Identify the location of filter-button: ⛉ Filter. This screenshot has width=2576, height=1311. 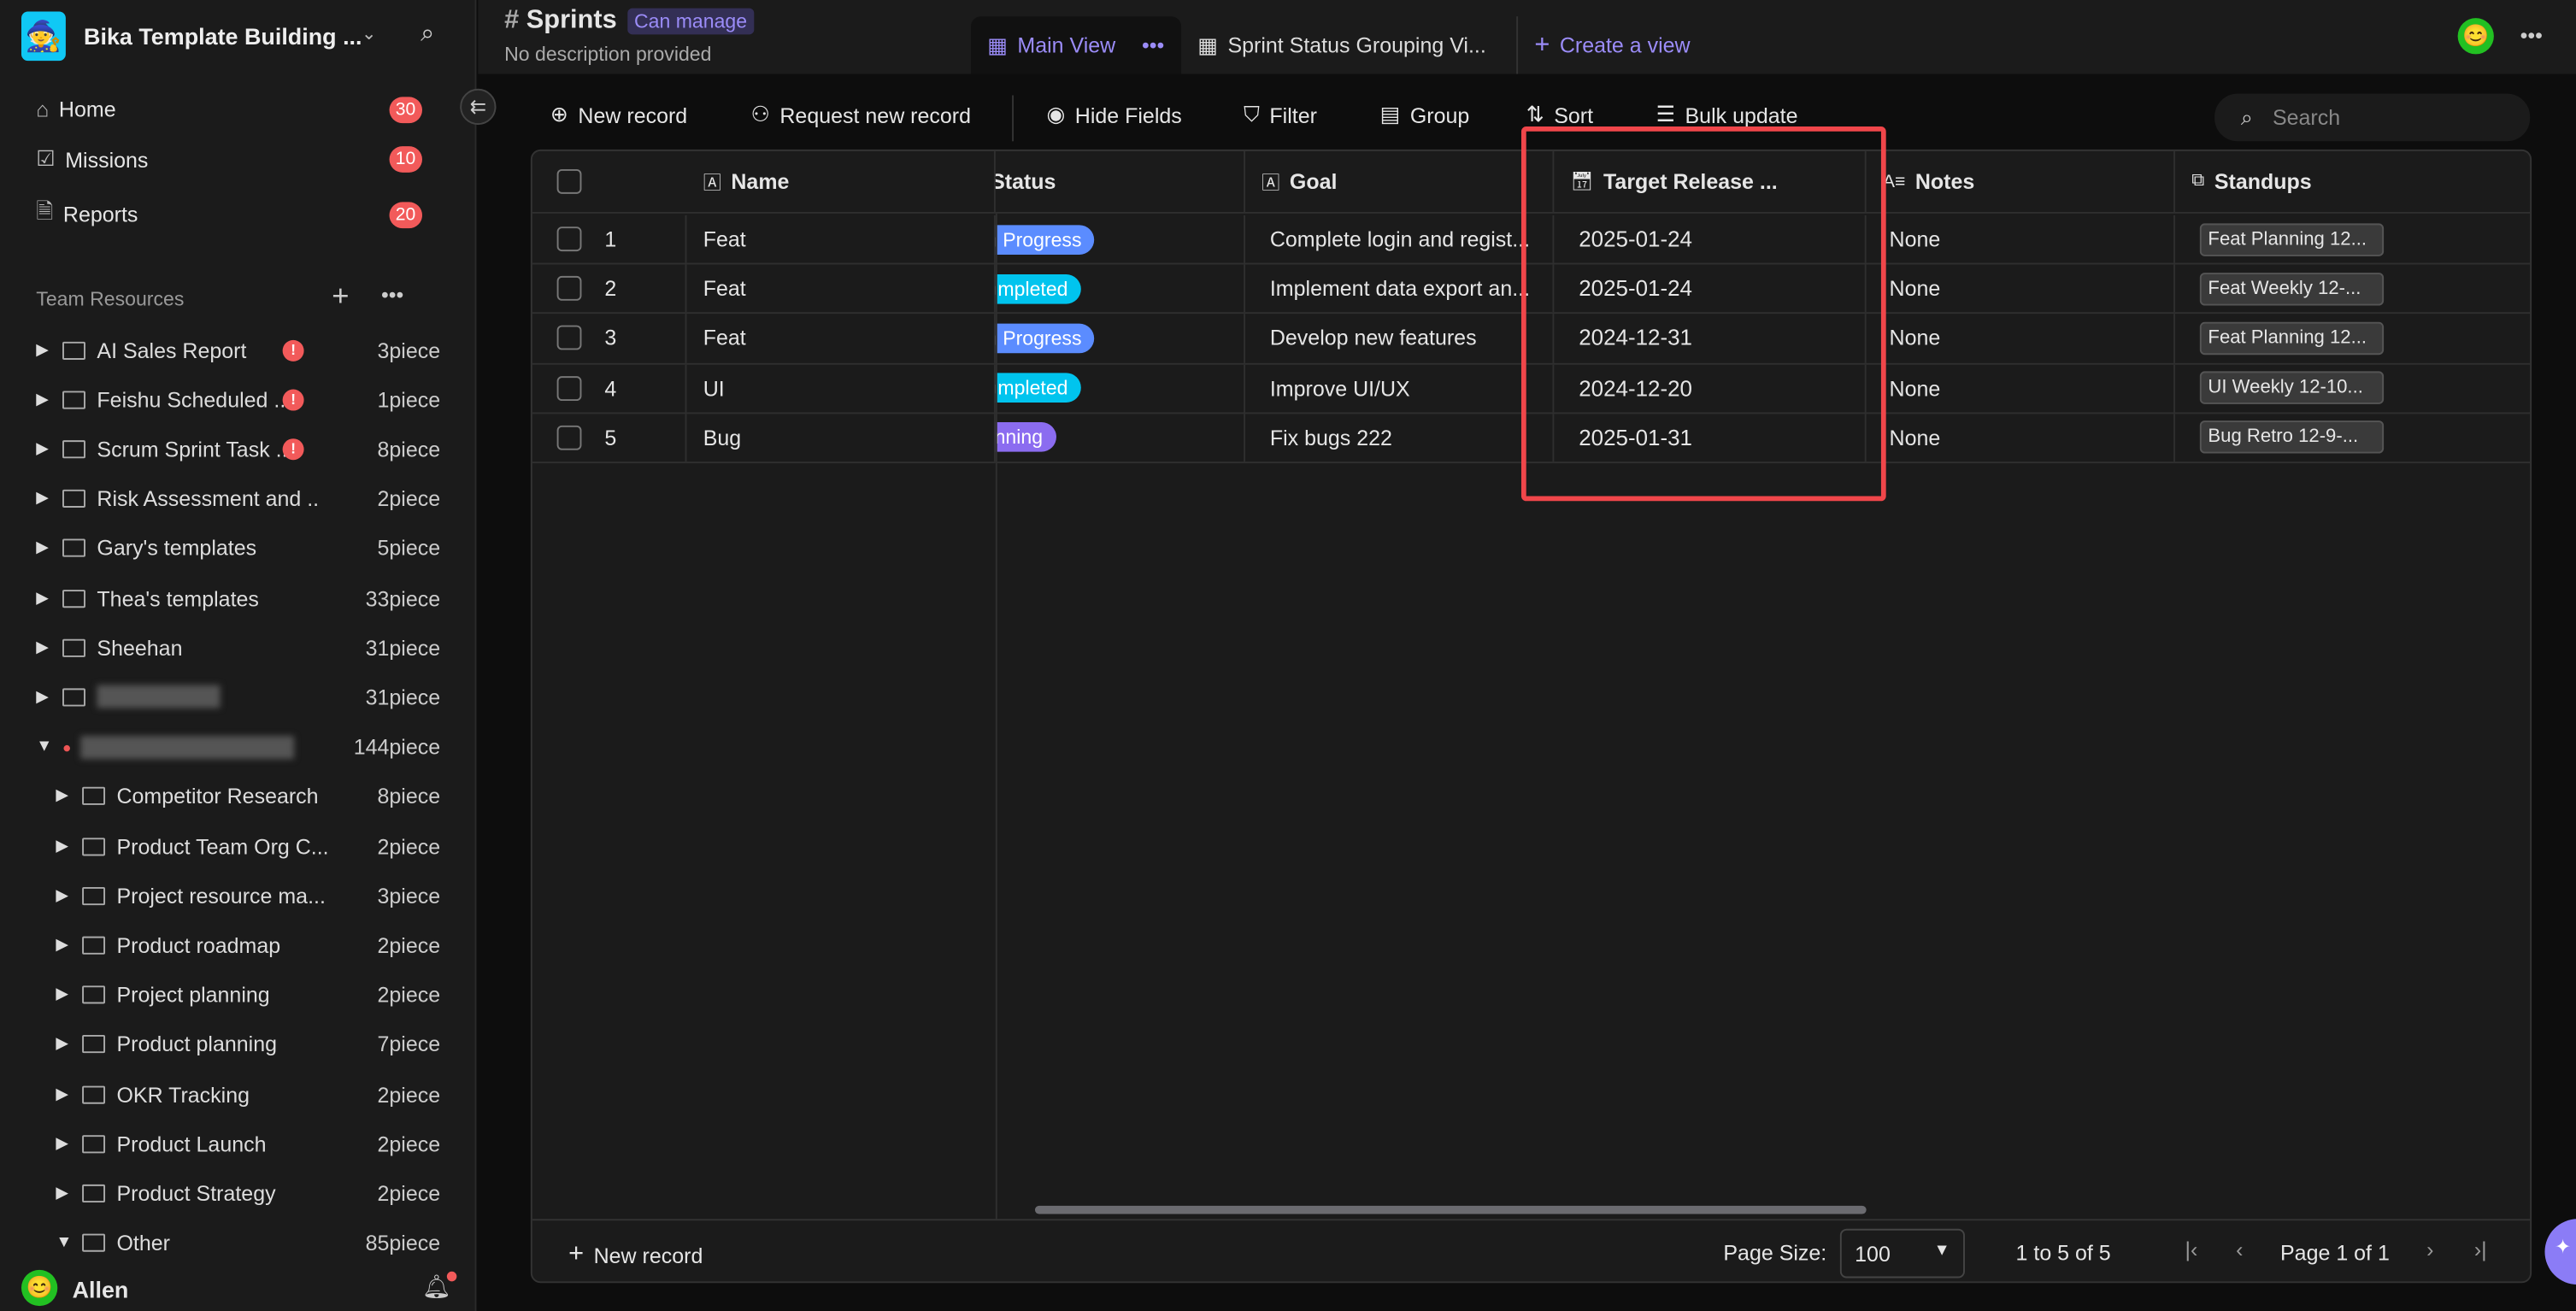
(1280, 115).